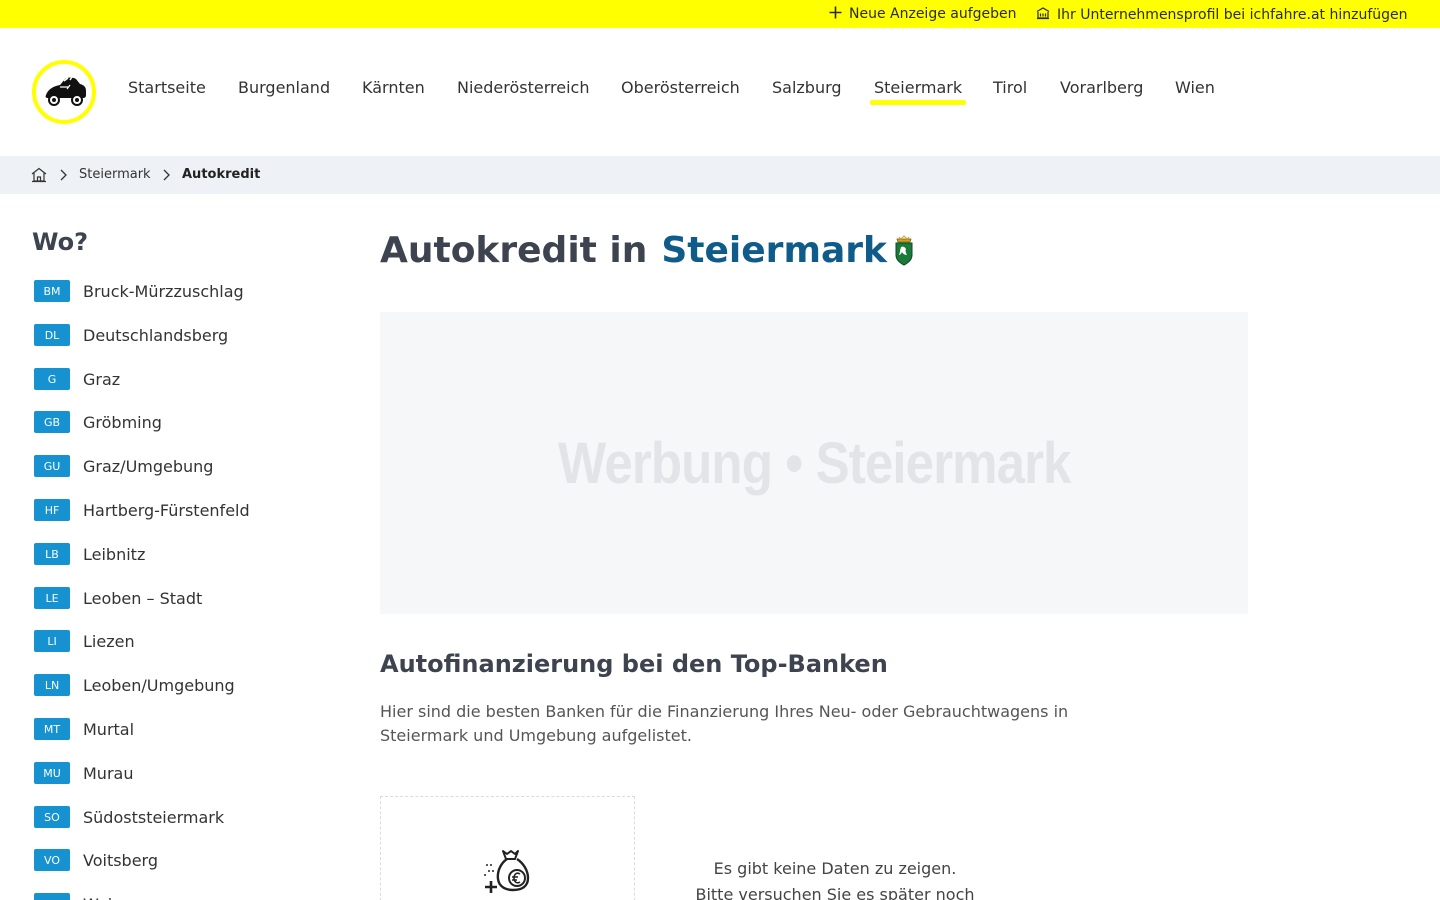 This screenshot has width=1440, height=900. I want to click on sidebar-title: Wo?, so click(60, 242).